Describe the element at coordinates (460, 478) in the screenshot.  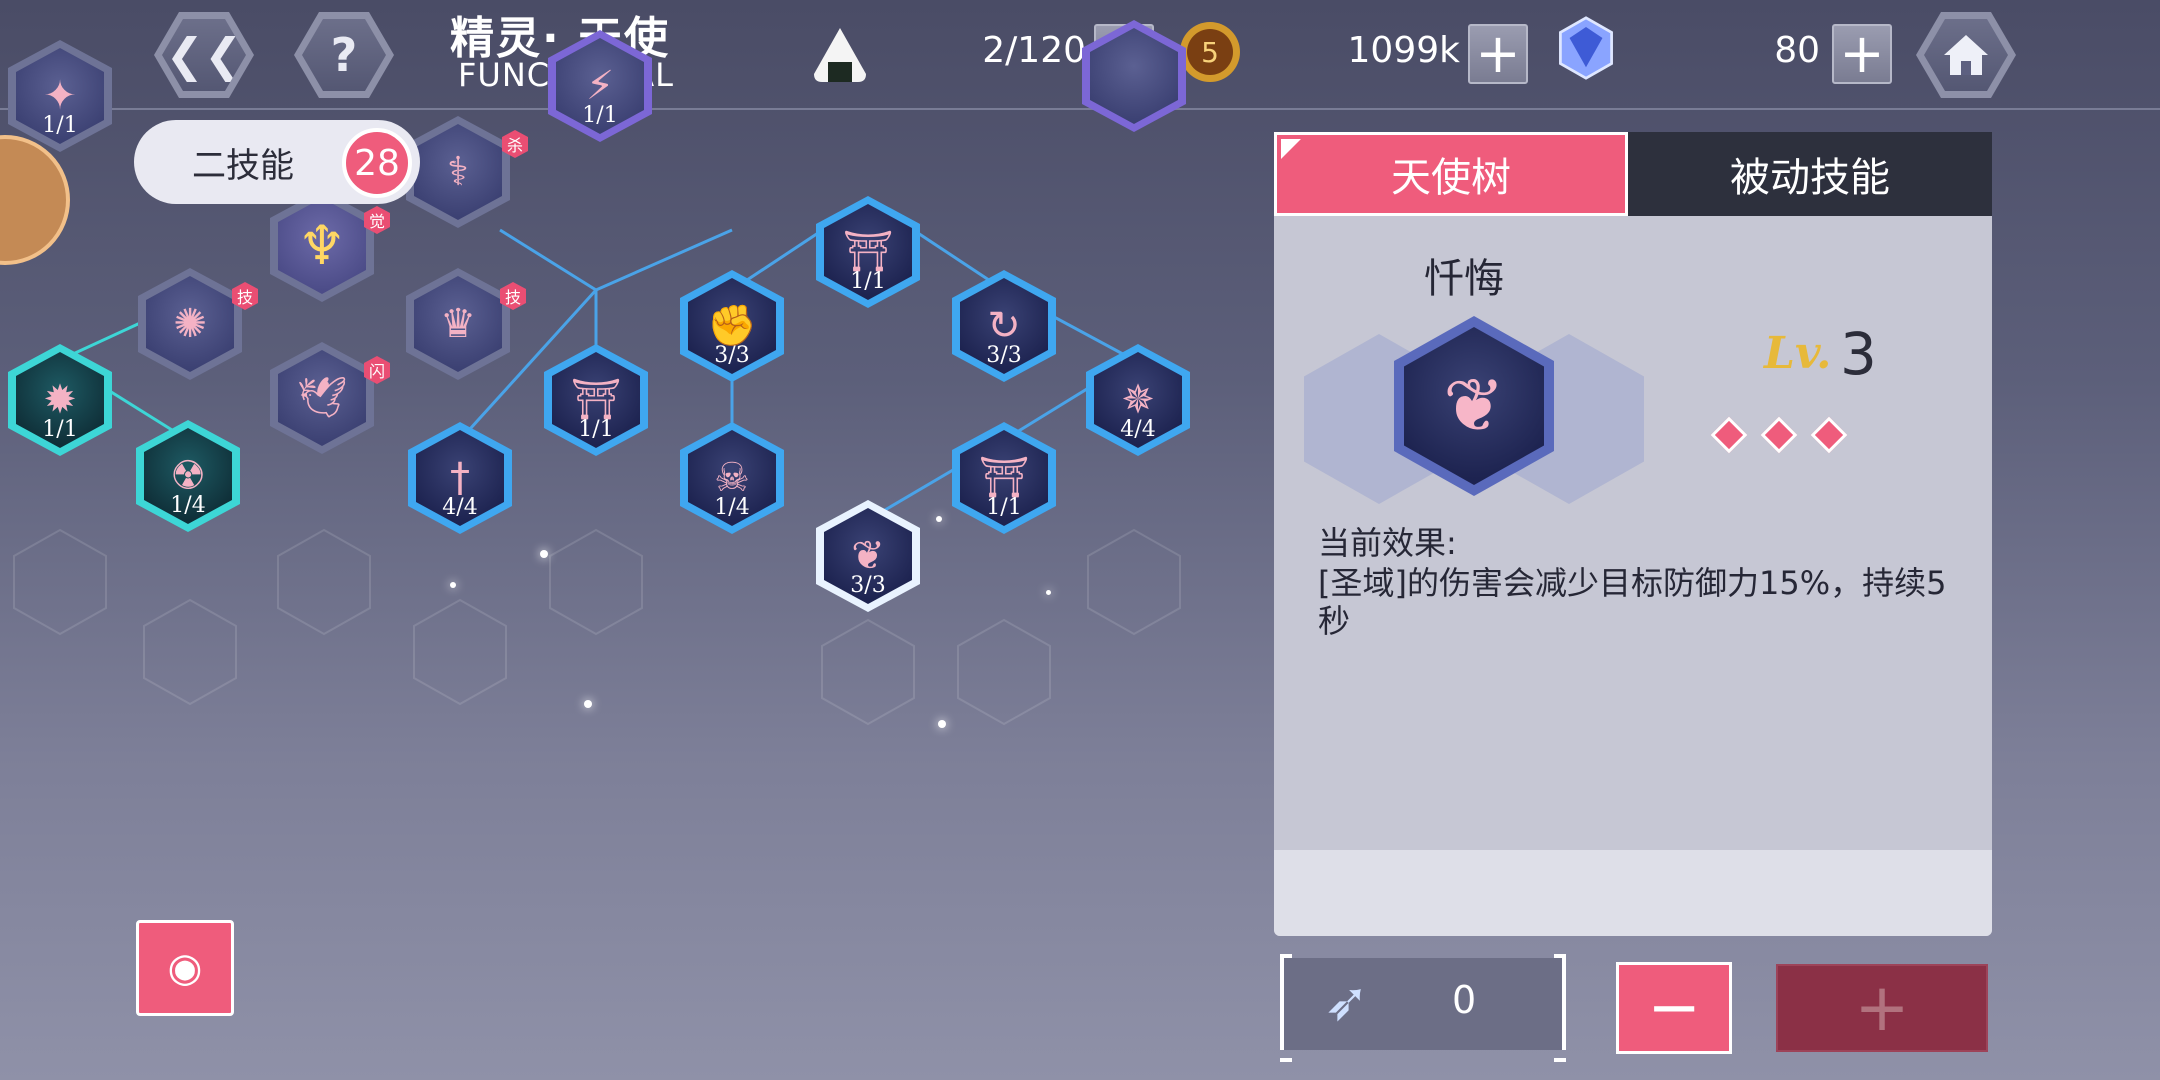
I see `sword-icon: †` at that location.